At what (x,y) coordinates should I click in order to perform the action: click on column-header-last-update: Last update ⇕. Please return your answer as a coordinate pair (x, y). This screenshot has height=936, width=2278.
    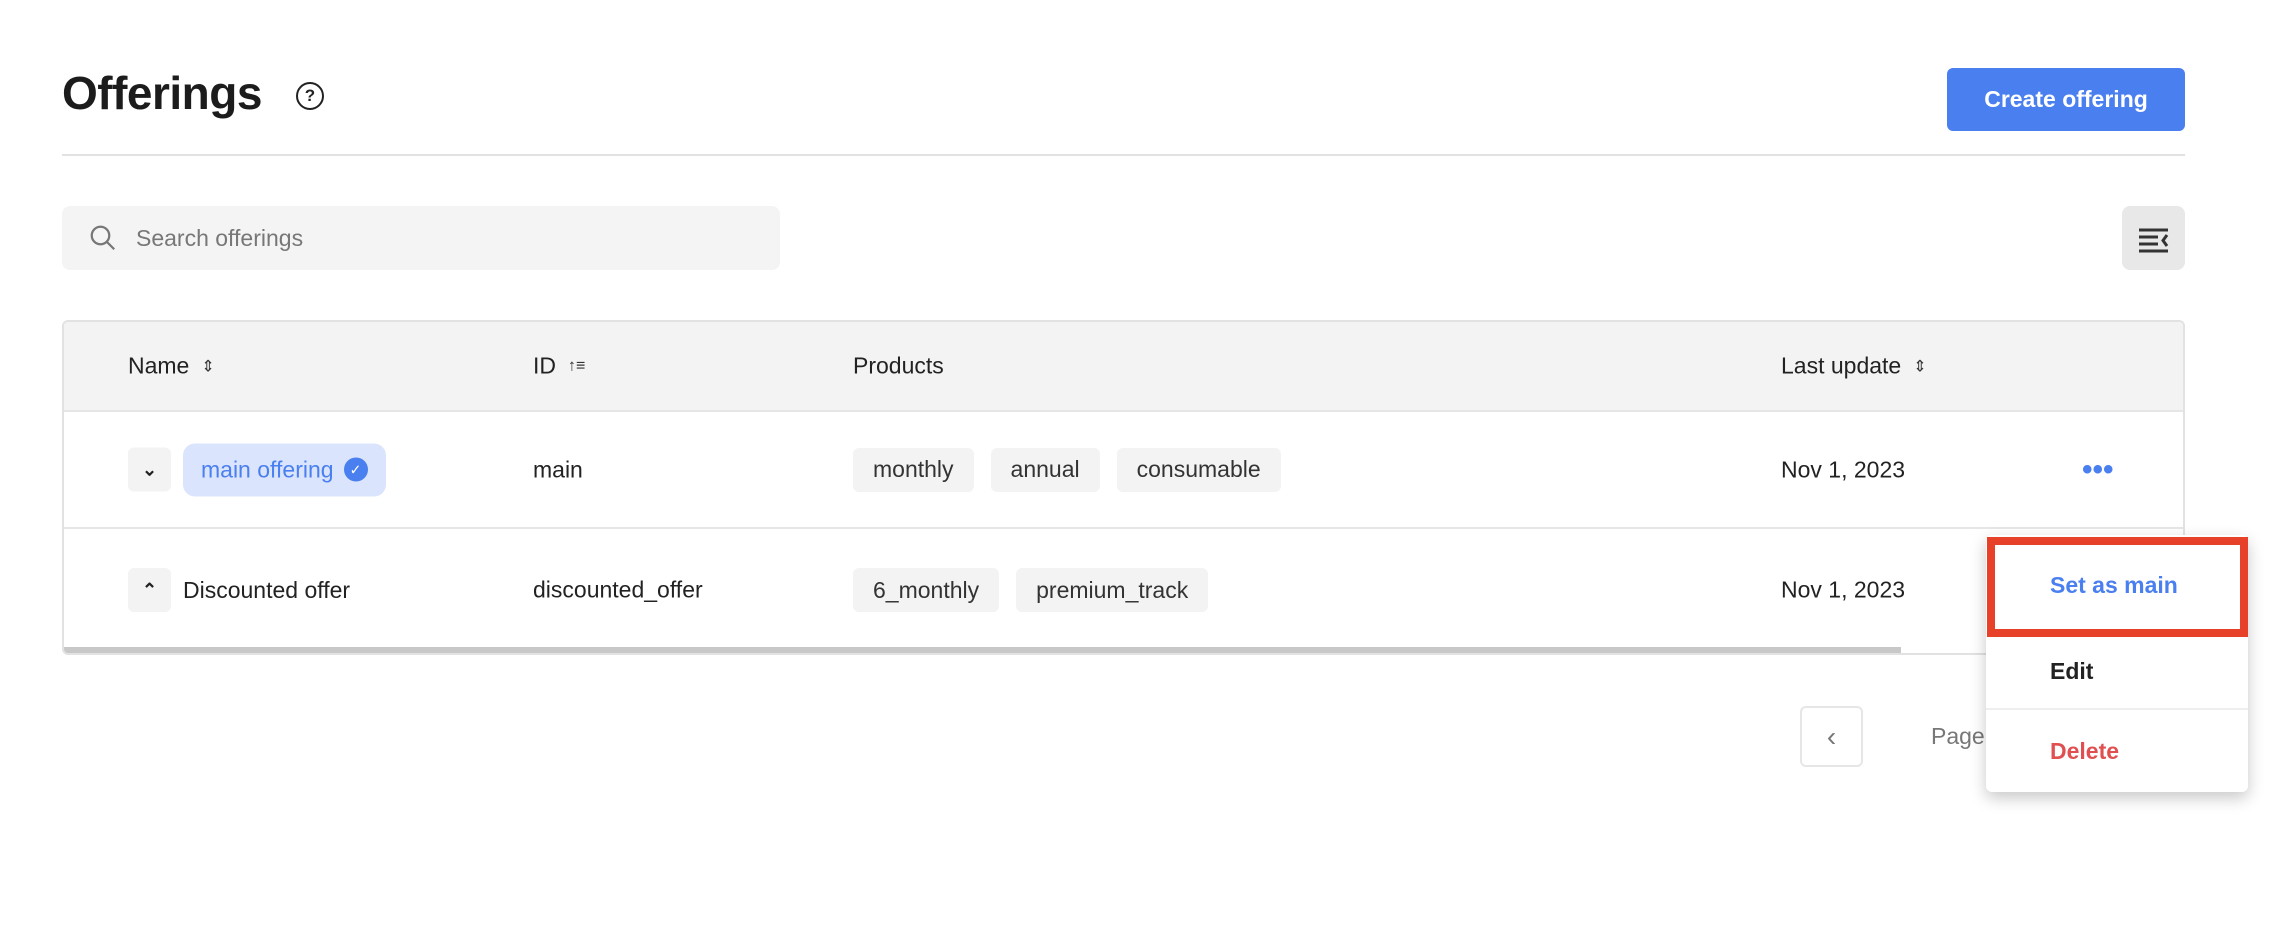
    Looking at the image, I should click on (1854, 366).